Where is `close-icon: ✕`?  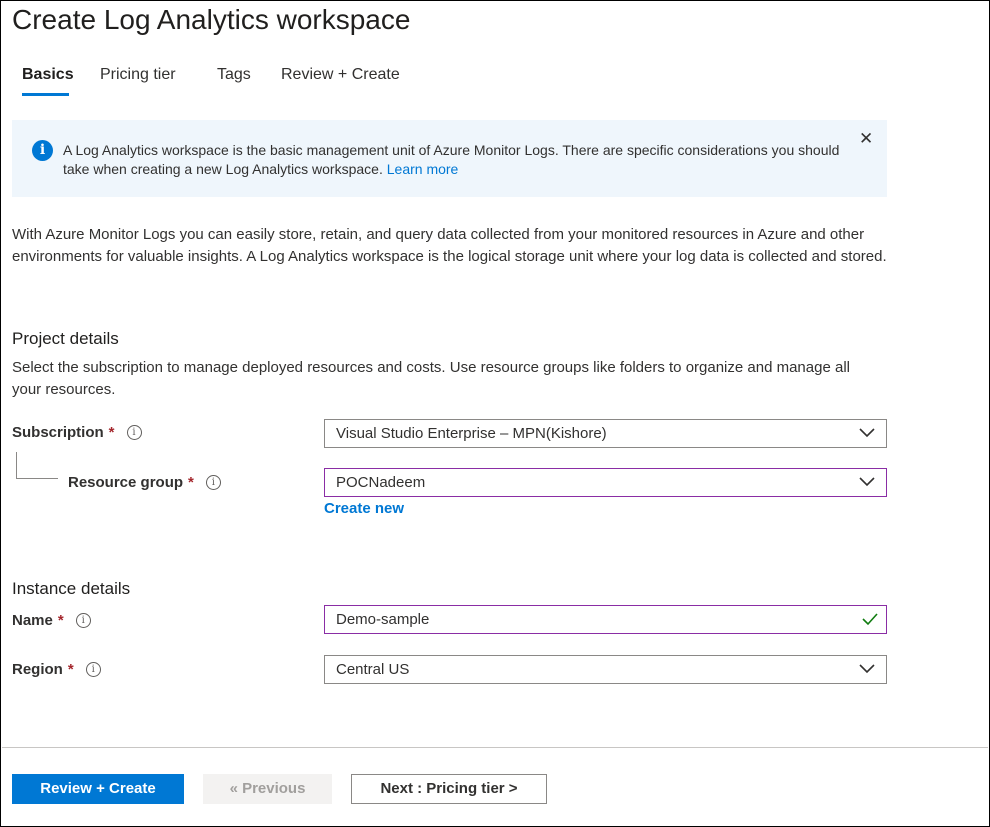
close-icon: ✕ is located at coordinates (866, 138).